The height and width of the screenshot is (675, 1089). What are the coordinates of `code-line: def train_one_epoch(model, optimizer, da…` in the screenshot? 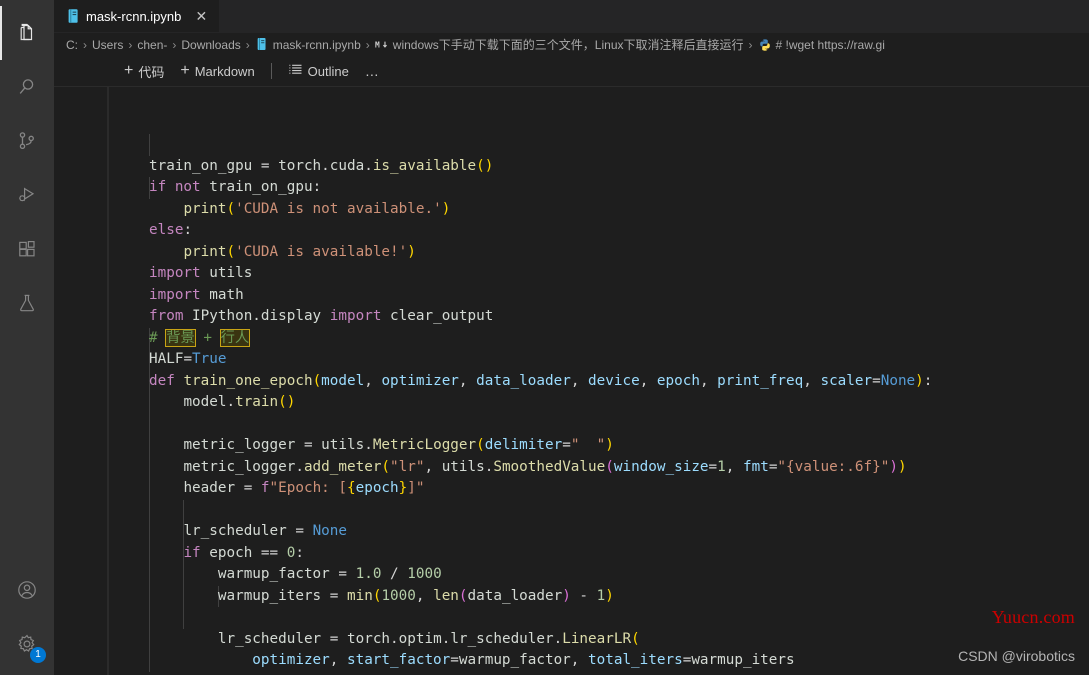 It's located at (619, 382).